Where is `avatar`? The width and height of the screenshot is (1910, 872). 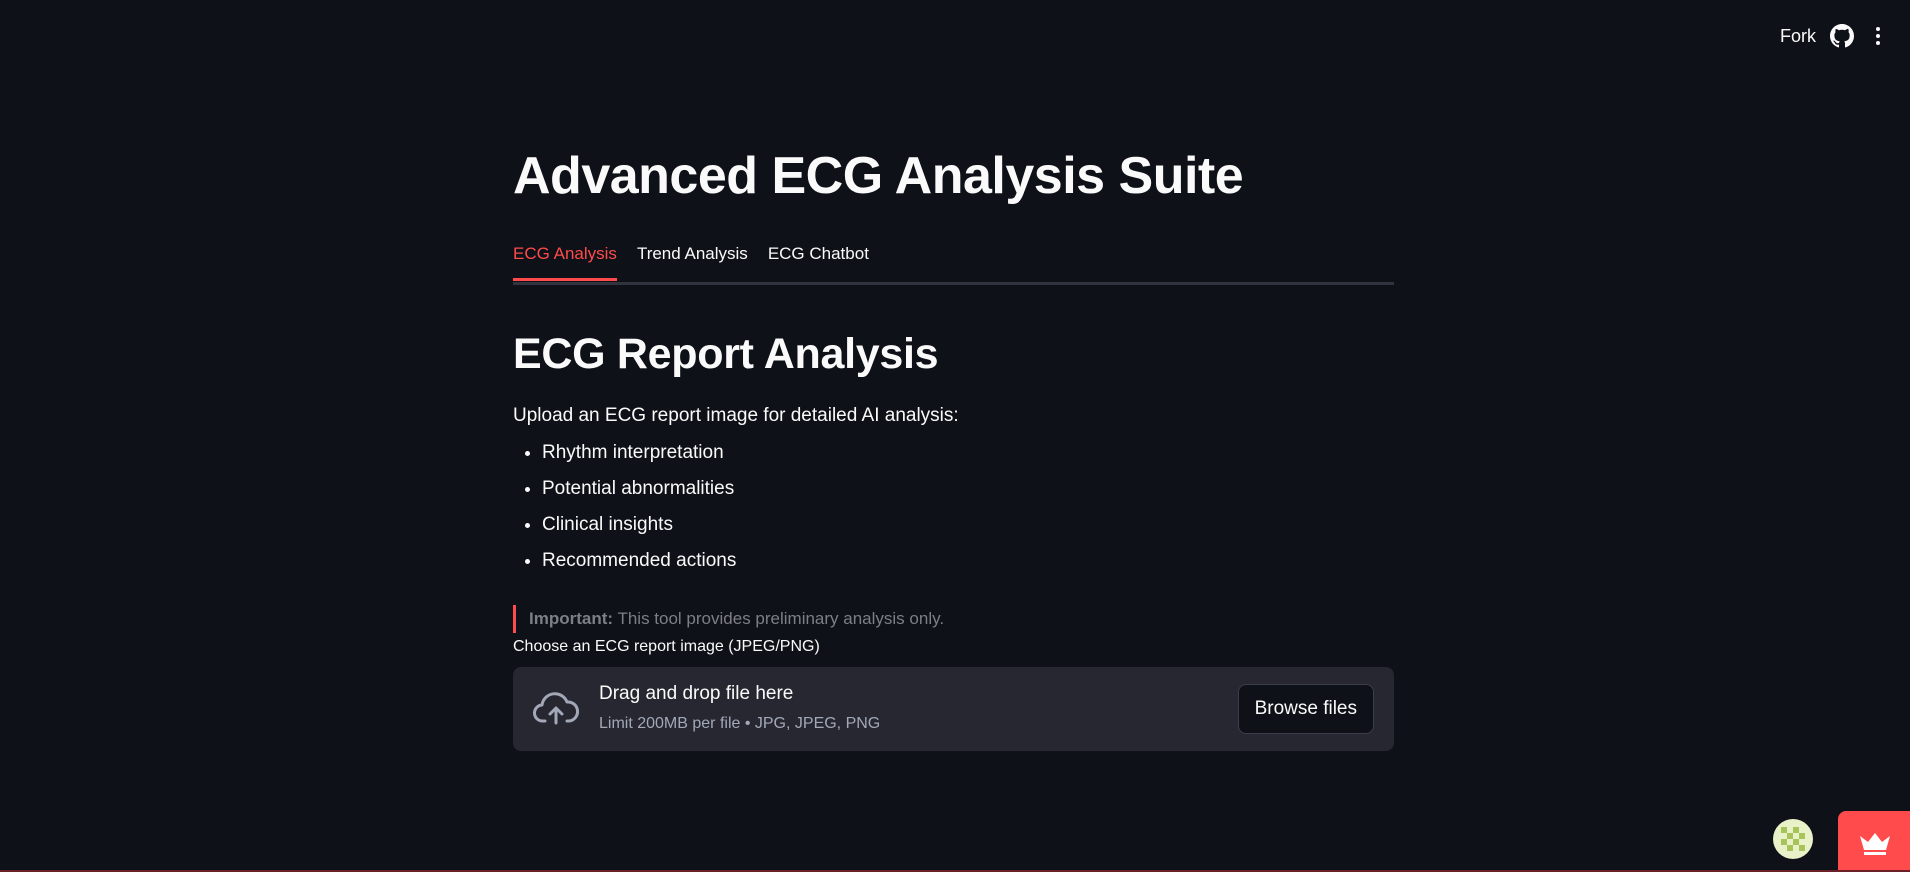
avatar is located at coordinates (1793, 839).